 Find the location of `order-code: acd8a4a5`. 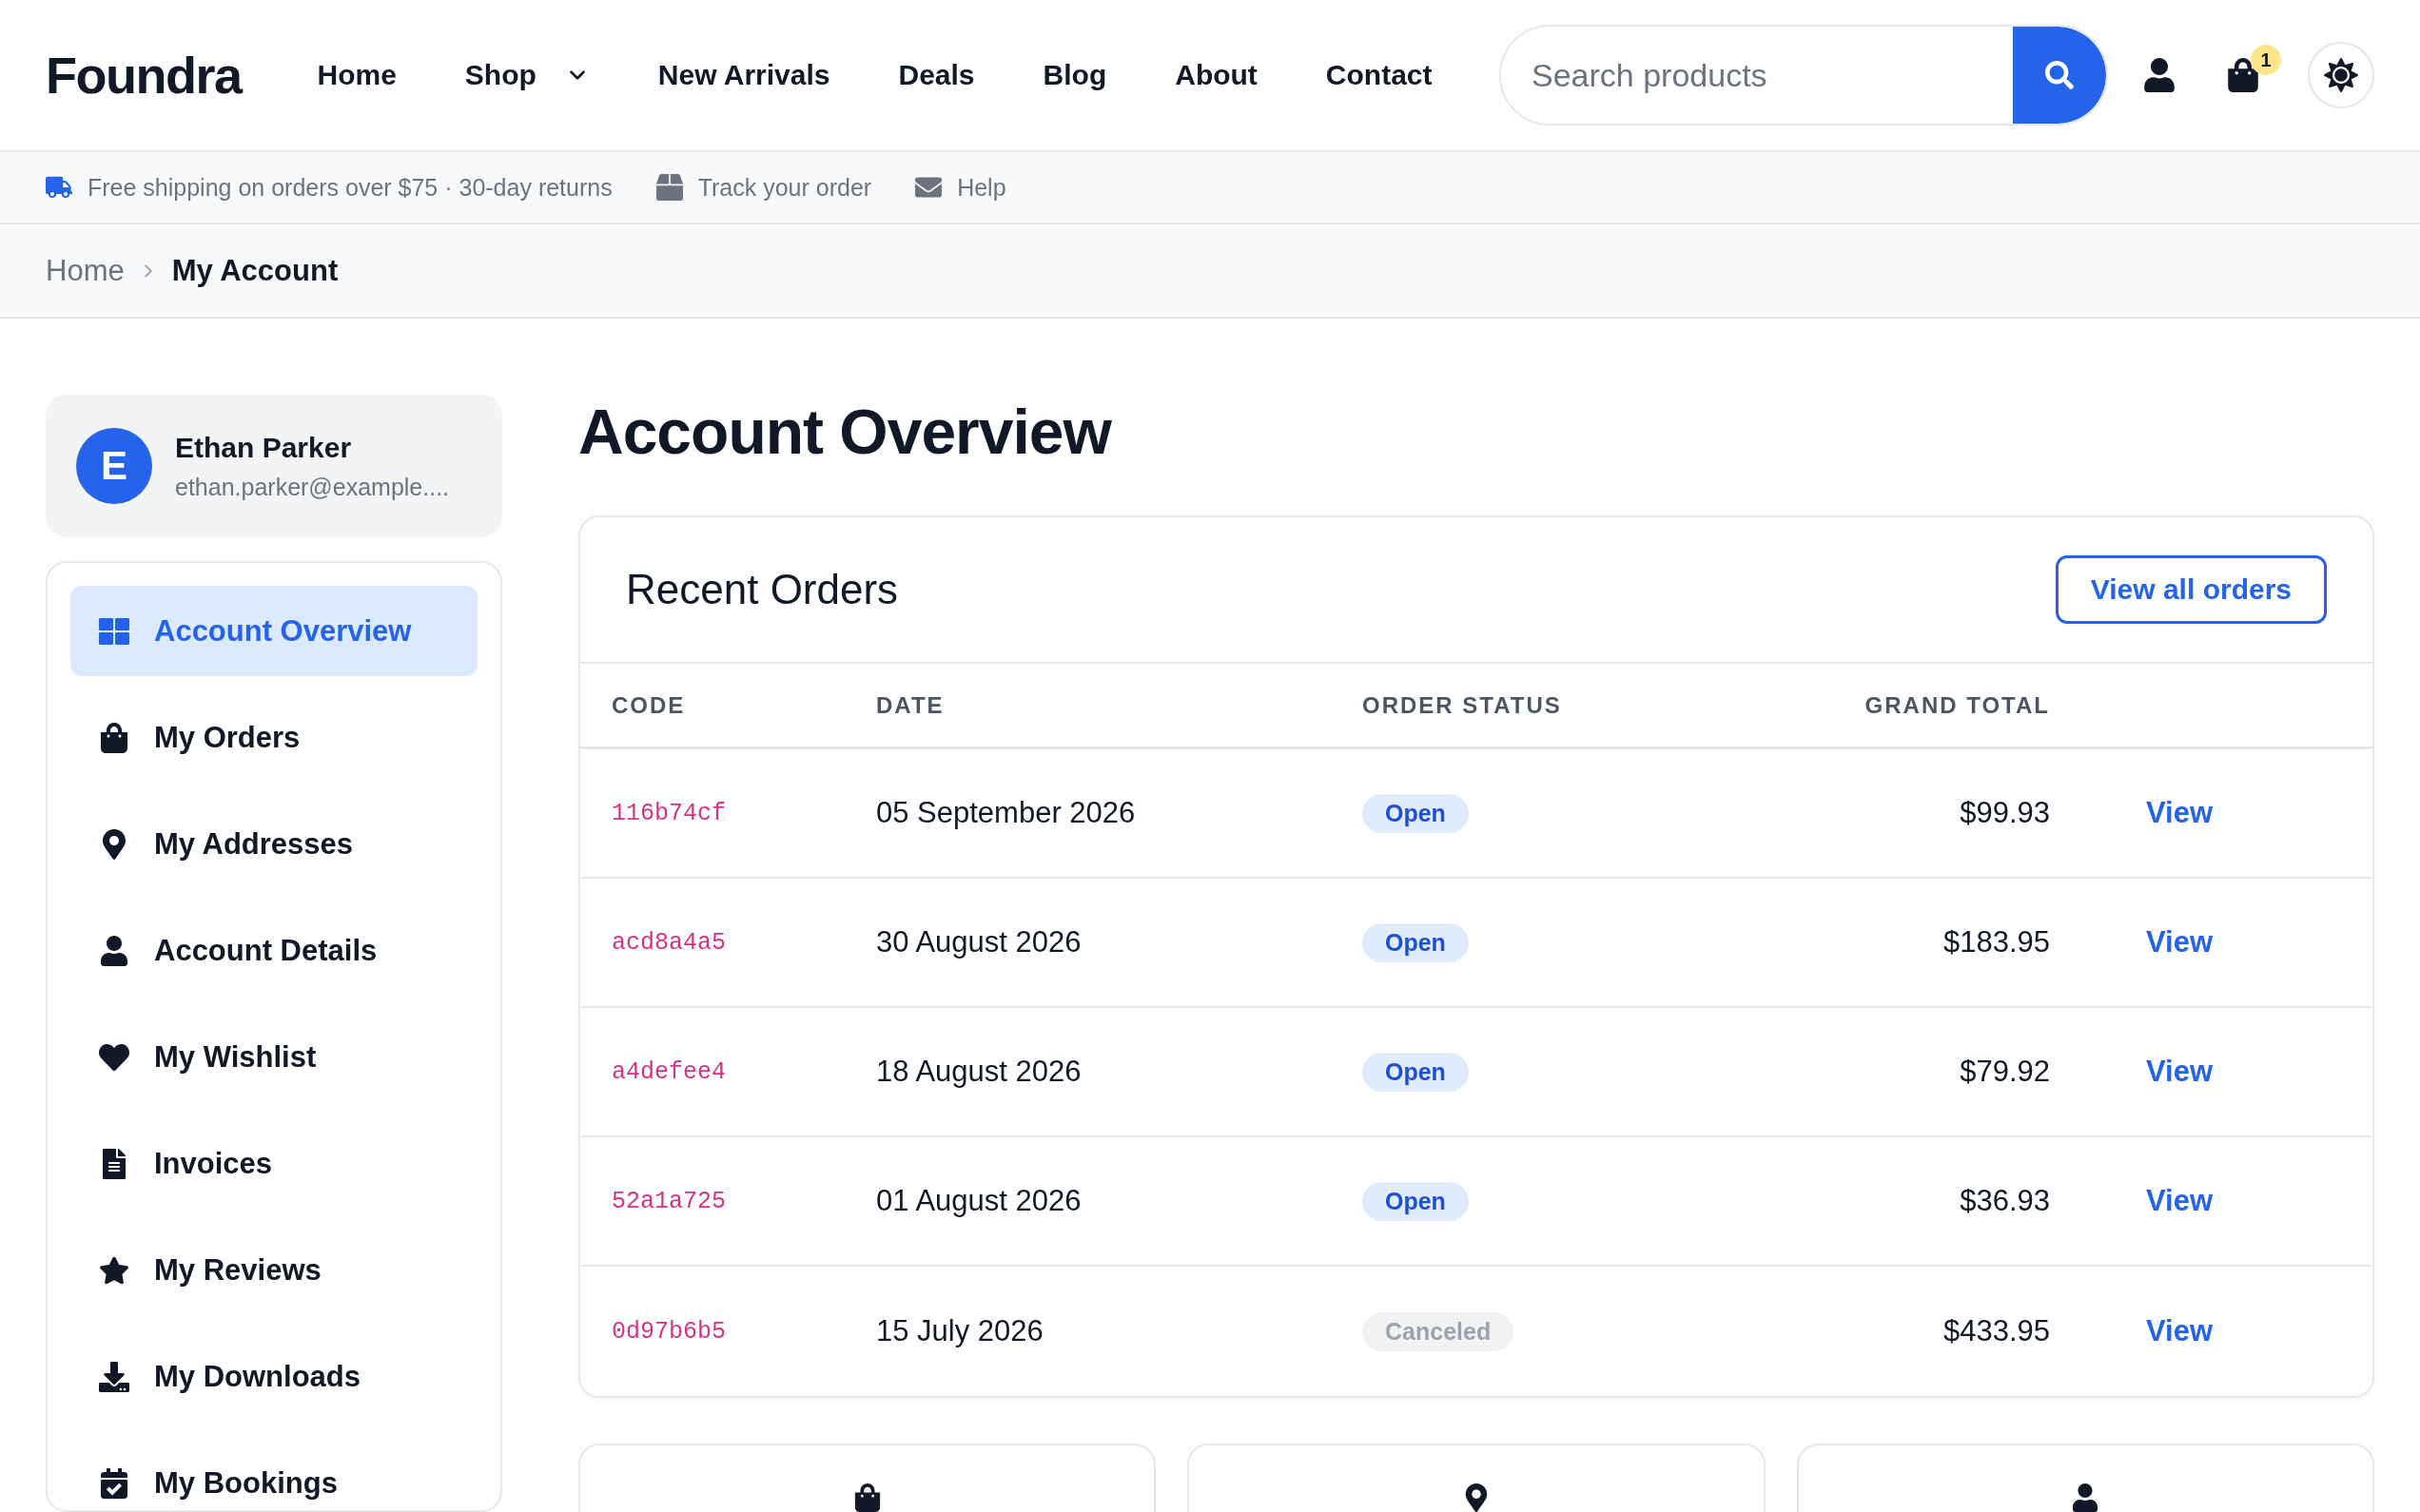

order-code: acd8a4a5 is located at coordinates (669, 943).